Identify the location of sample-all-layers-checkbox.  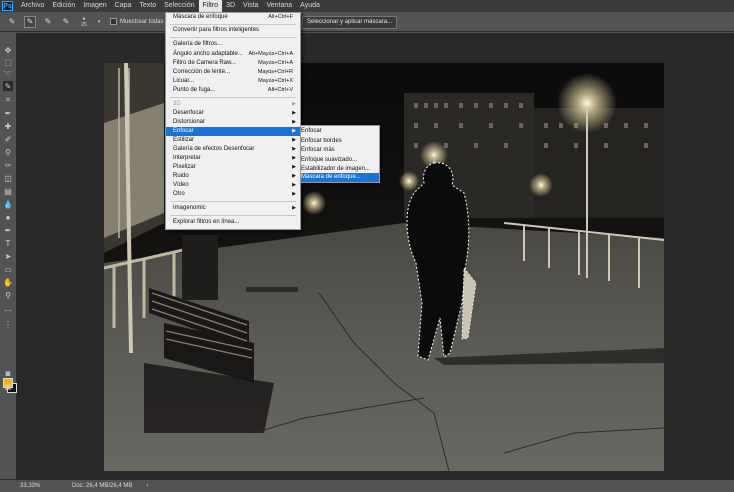
(113, 21).